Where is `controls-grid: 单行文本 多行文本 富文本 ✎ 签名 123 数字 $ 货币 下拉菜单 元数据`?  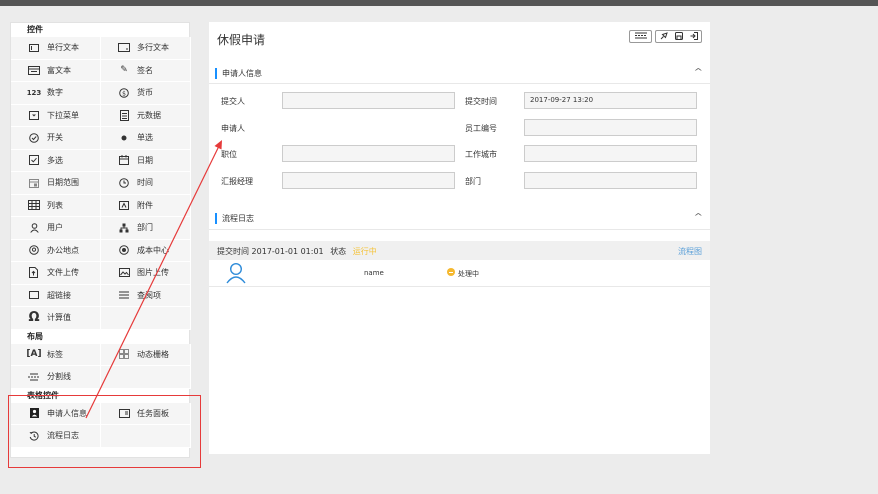 controls-grid: 单行文本 多行文本 富文本 ✎ 签名 123 数字 $ 货币 下拉菜单 元数据 is located at coordinates (101, 183).